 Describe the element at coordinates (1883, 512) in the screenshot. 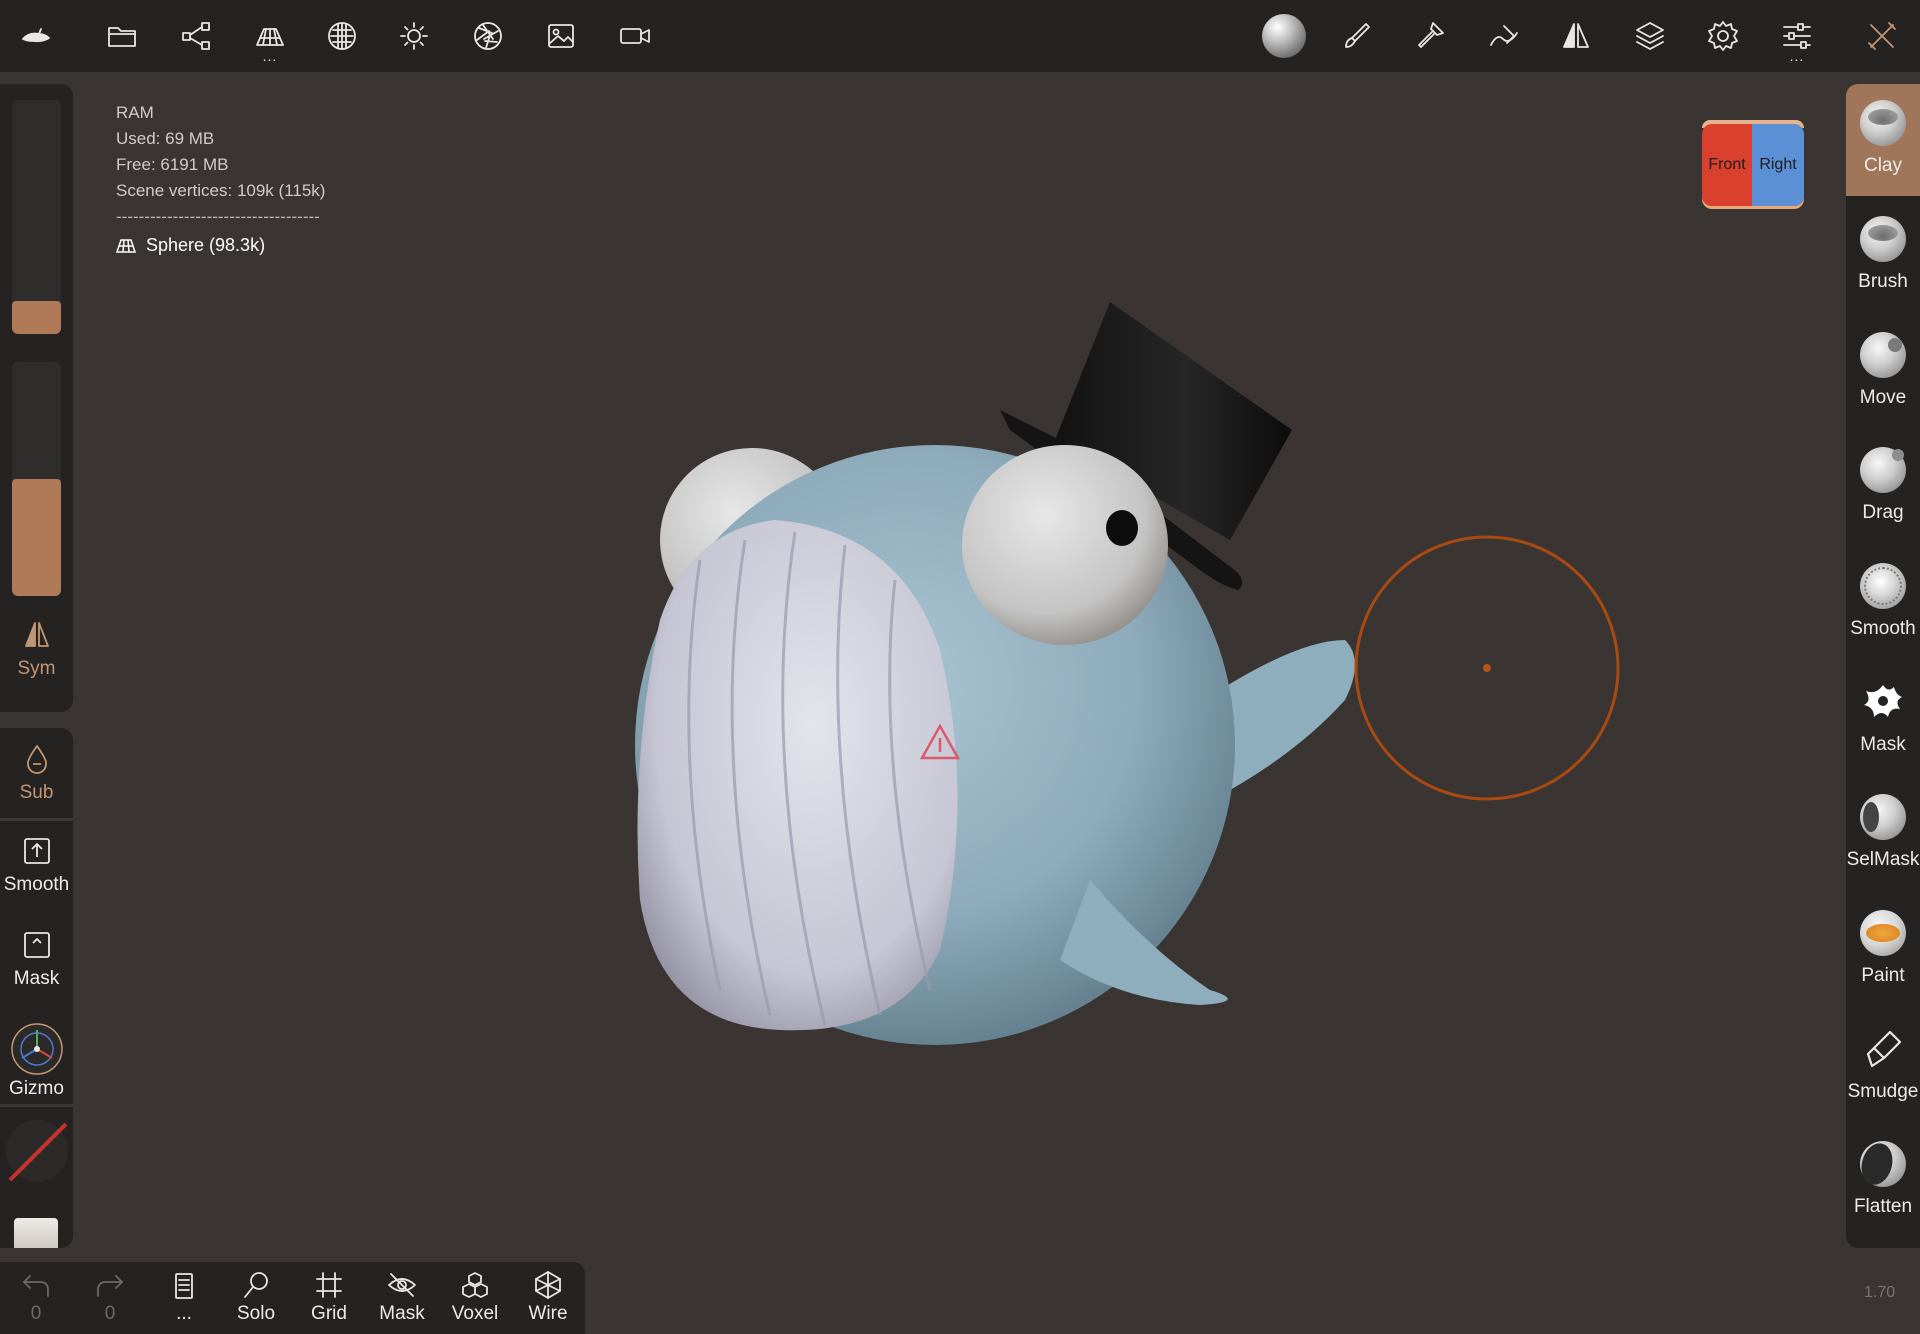

I see `tool-label: Drag` at that location.